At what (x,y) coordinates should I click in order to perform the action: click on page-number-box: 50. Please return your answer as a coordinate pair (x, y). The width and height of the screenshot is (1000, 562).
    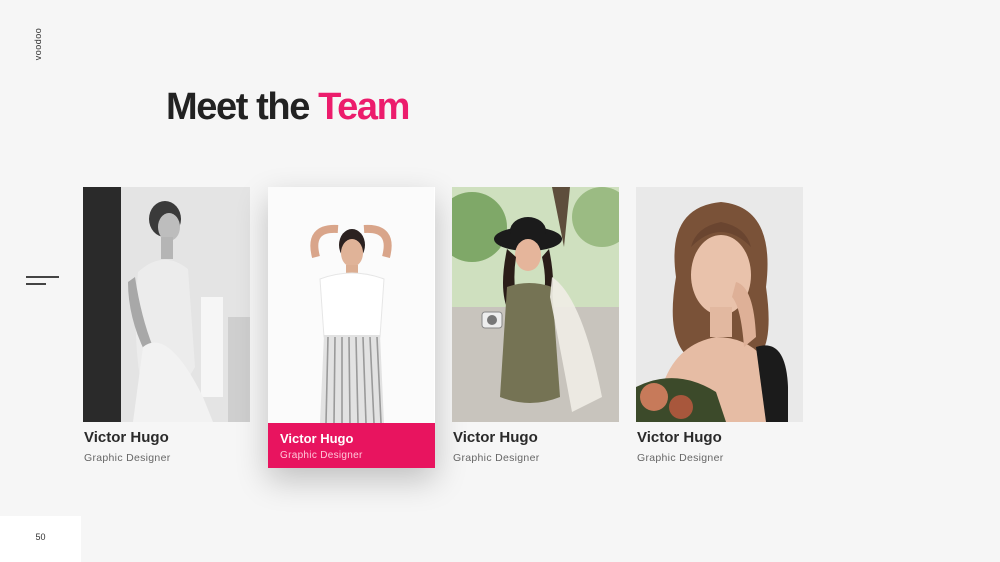
    Looking at the image, I should click on (40, 539).